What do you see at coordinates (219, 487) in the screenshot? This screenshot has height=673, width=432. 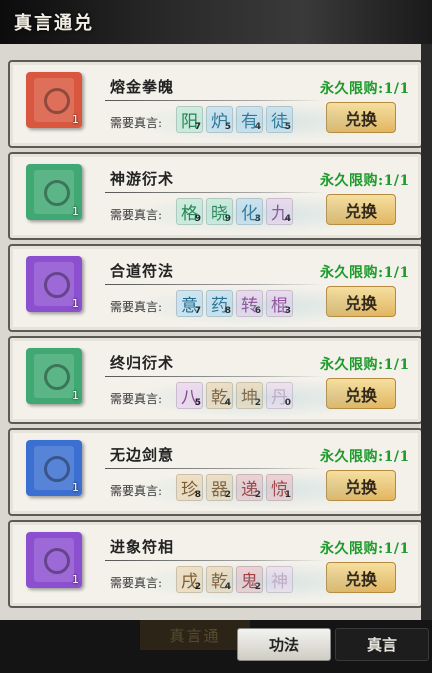 I see `zhenyan-glyph-slot: 器 2` at bounding box center [219, 487].